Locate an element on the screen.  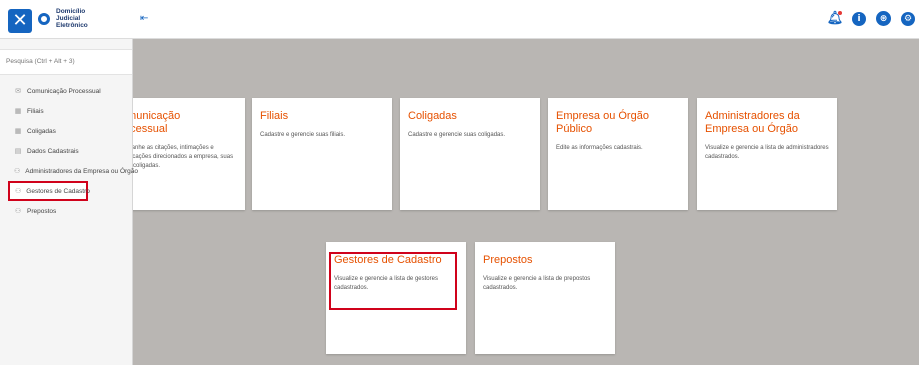
card-description: Cadastre e gerencie suas coligadas. is located at coordinates (457, 135).